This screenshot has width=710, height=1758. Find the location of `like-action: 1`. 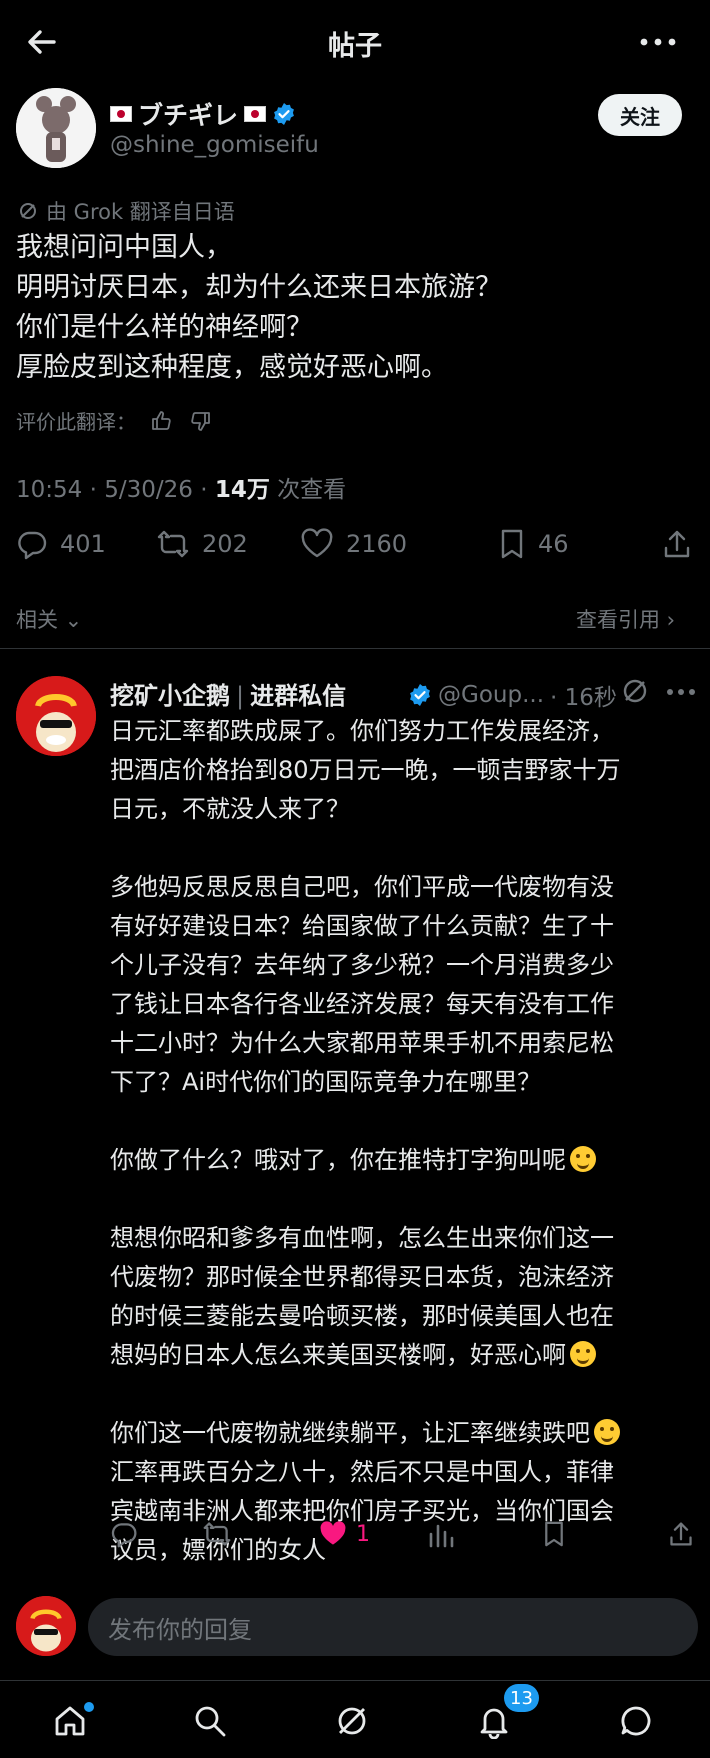

like-action: 1 is located at coordinates (344, 1534).